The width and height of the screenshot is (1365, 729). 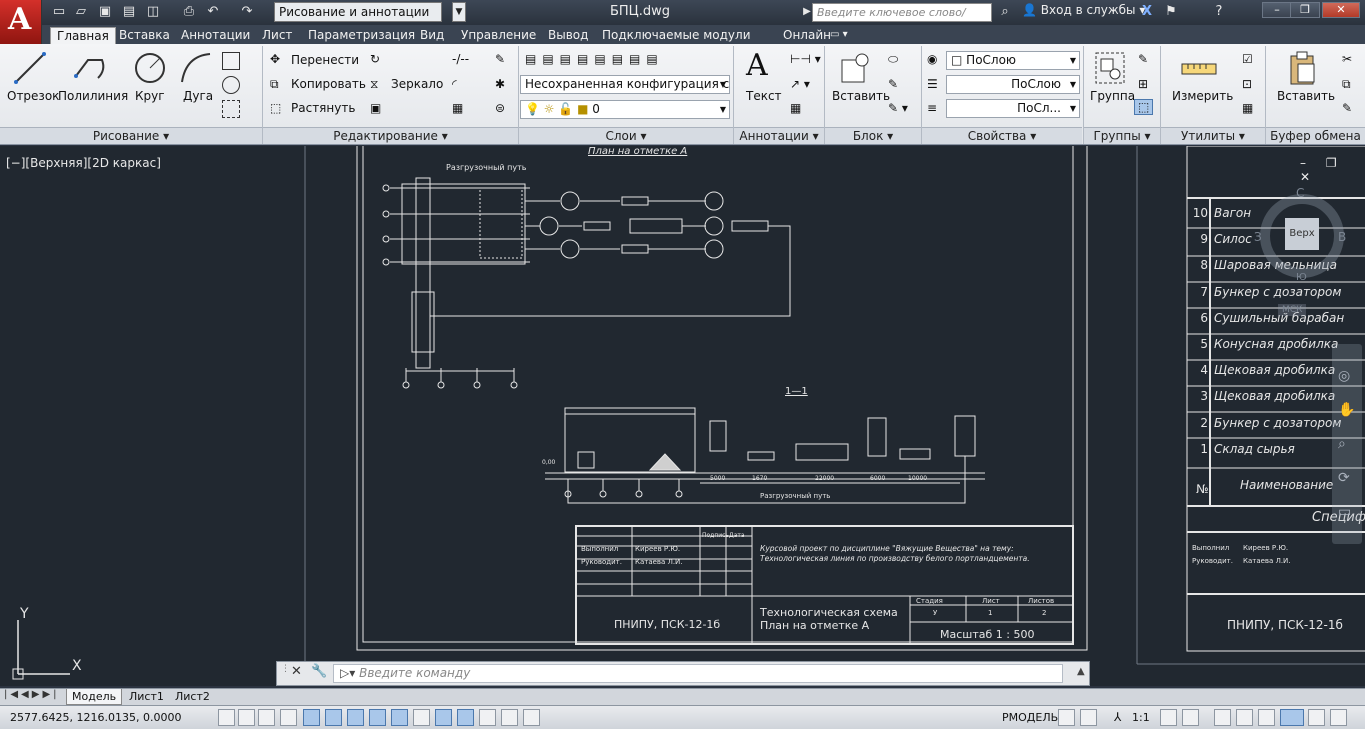 I want to click on block-panel-title: Блок ▾, so click(x=873, y=135).